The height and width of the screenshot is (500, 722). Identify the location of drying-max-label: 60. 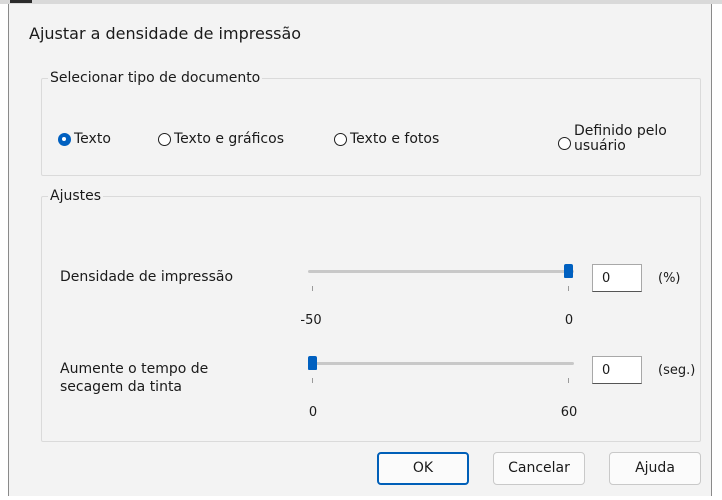
(569, 412).